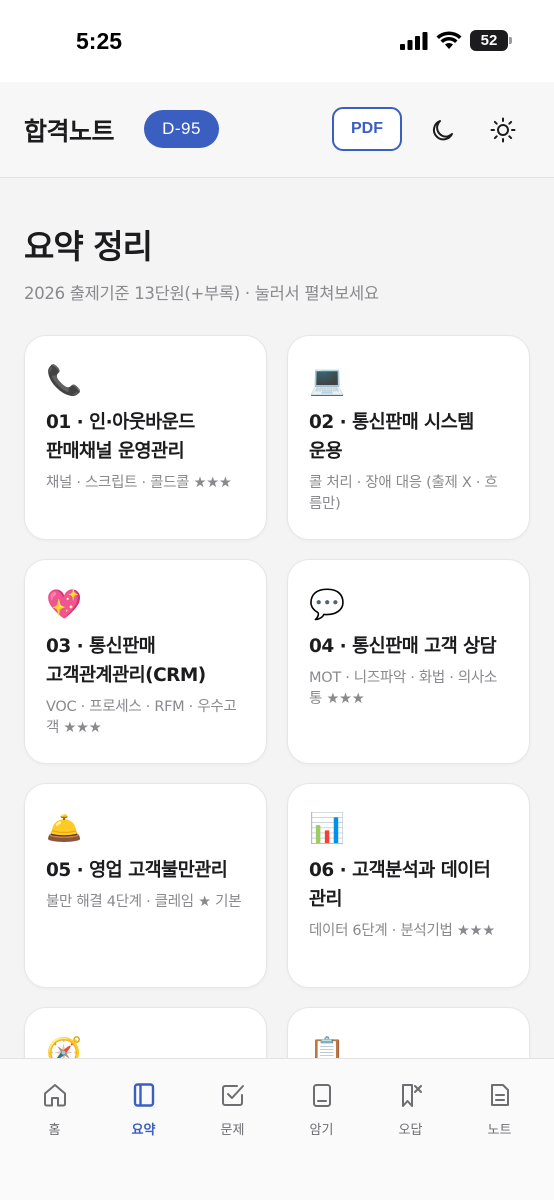  What do you see at coordinates (400, 885) in the screenshot?
I see `card-title: 06 · 고객분석과 데이터 관리` at bounding box center [400, 885].